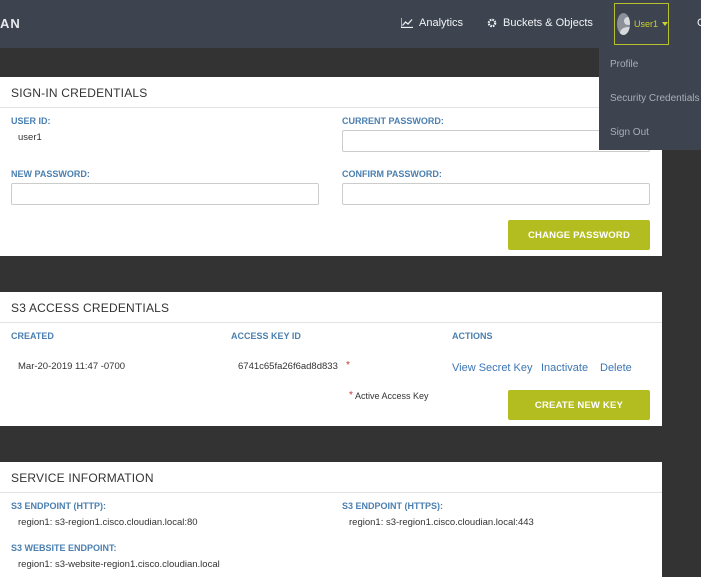 The width and height of the screenshot is (701, 577). I want to click on menu-item-profile: Profile, so click(624, 64).